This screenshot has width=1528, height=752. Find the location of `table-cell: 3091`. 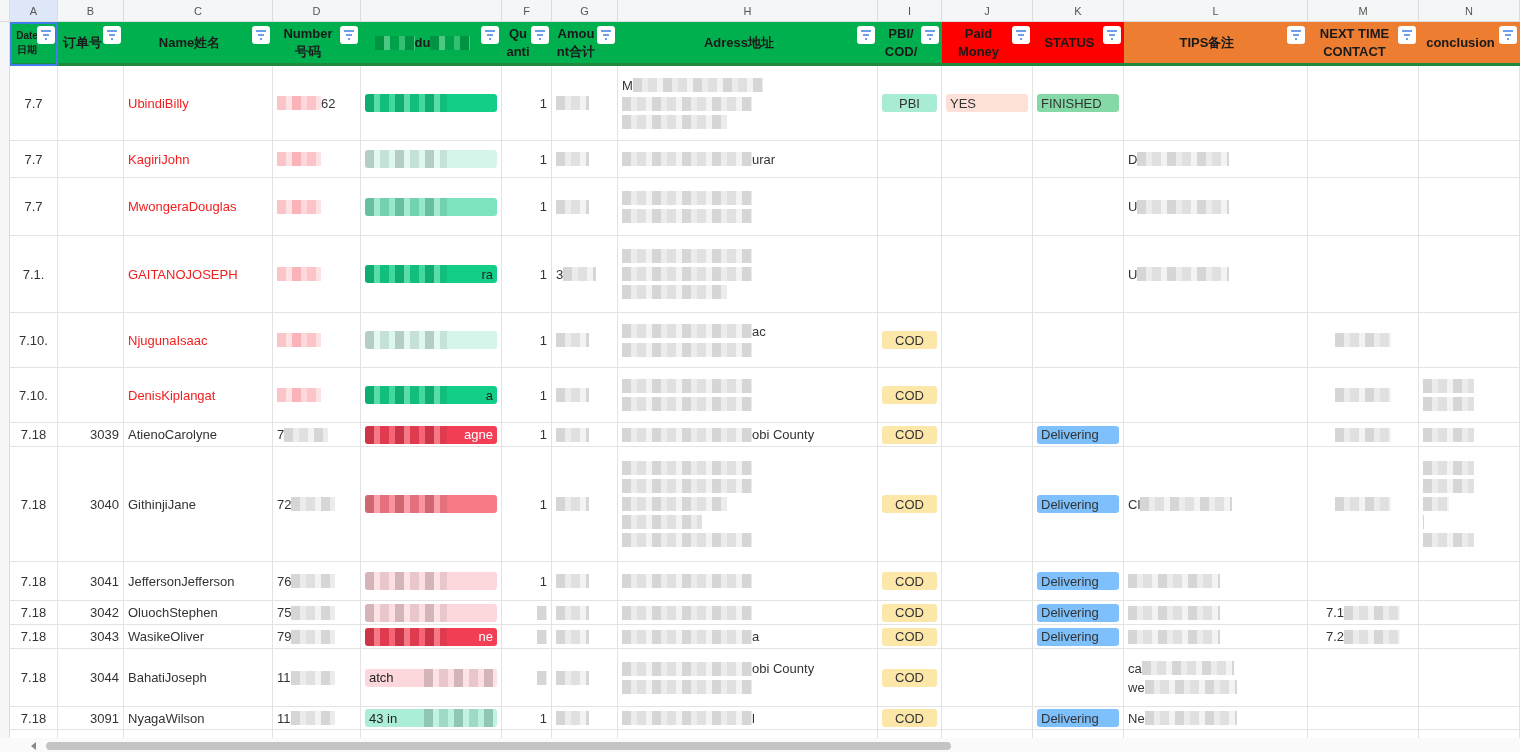

table-cell: 3091 is located at coordinates (91, 718).